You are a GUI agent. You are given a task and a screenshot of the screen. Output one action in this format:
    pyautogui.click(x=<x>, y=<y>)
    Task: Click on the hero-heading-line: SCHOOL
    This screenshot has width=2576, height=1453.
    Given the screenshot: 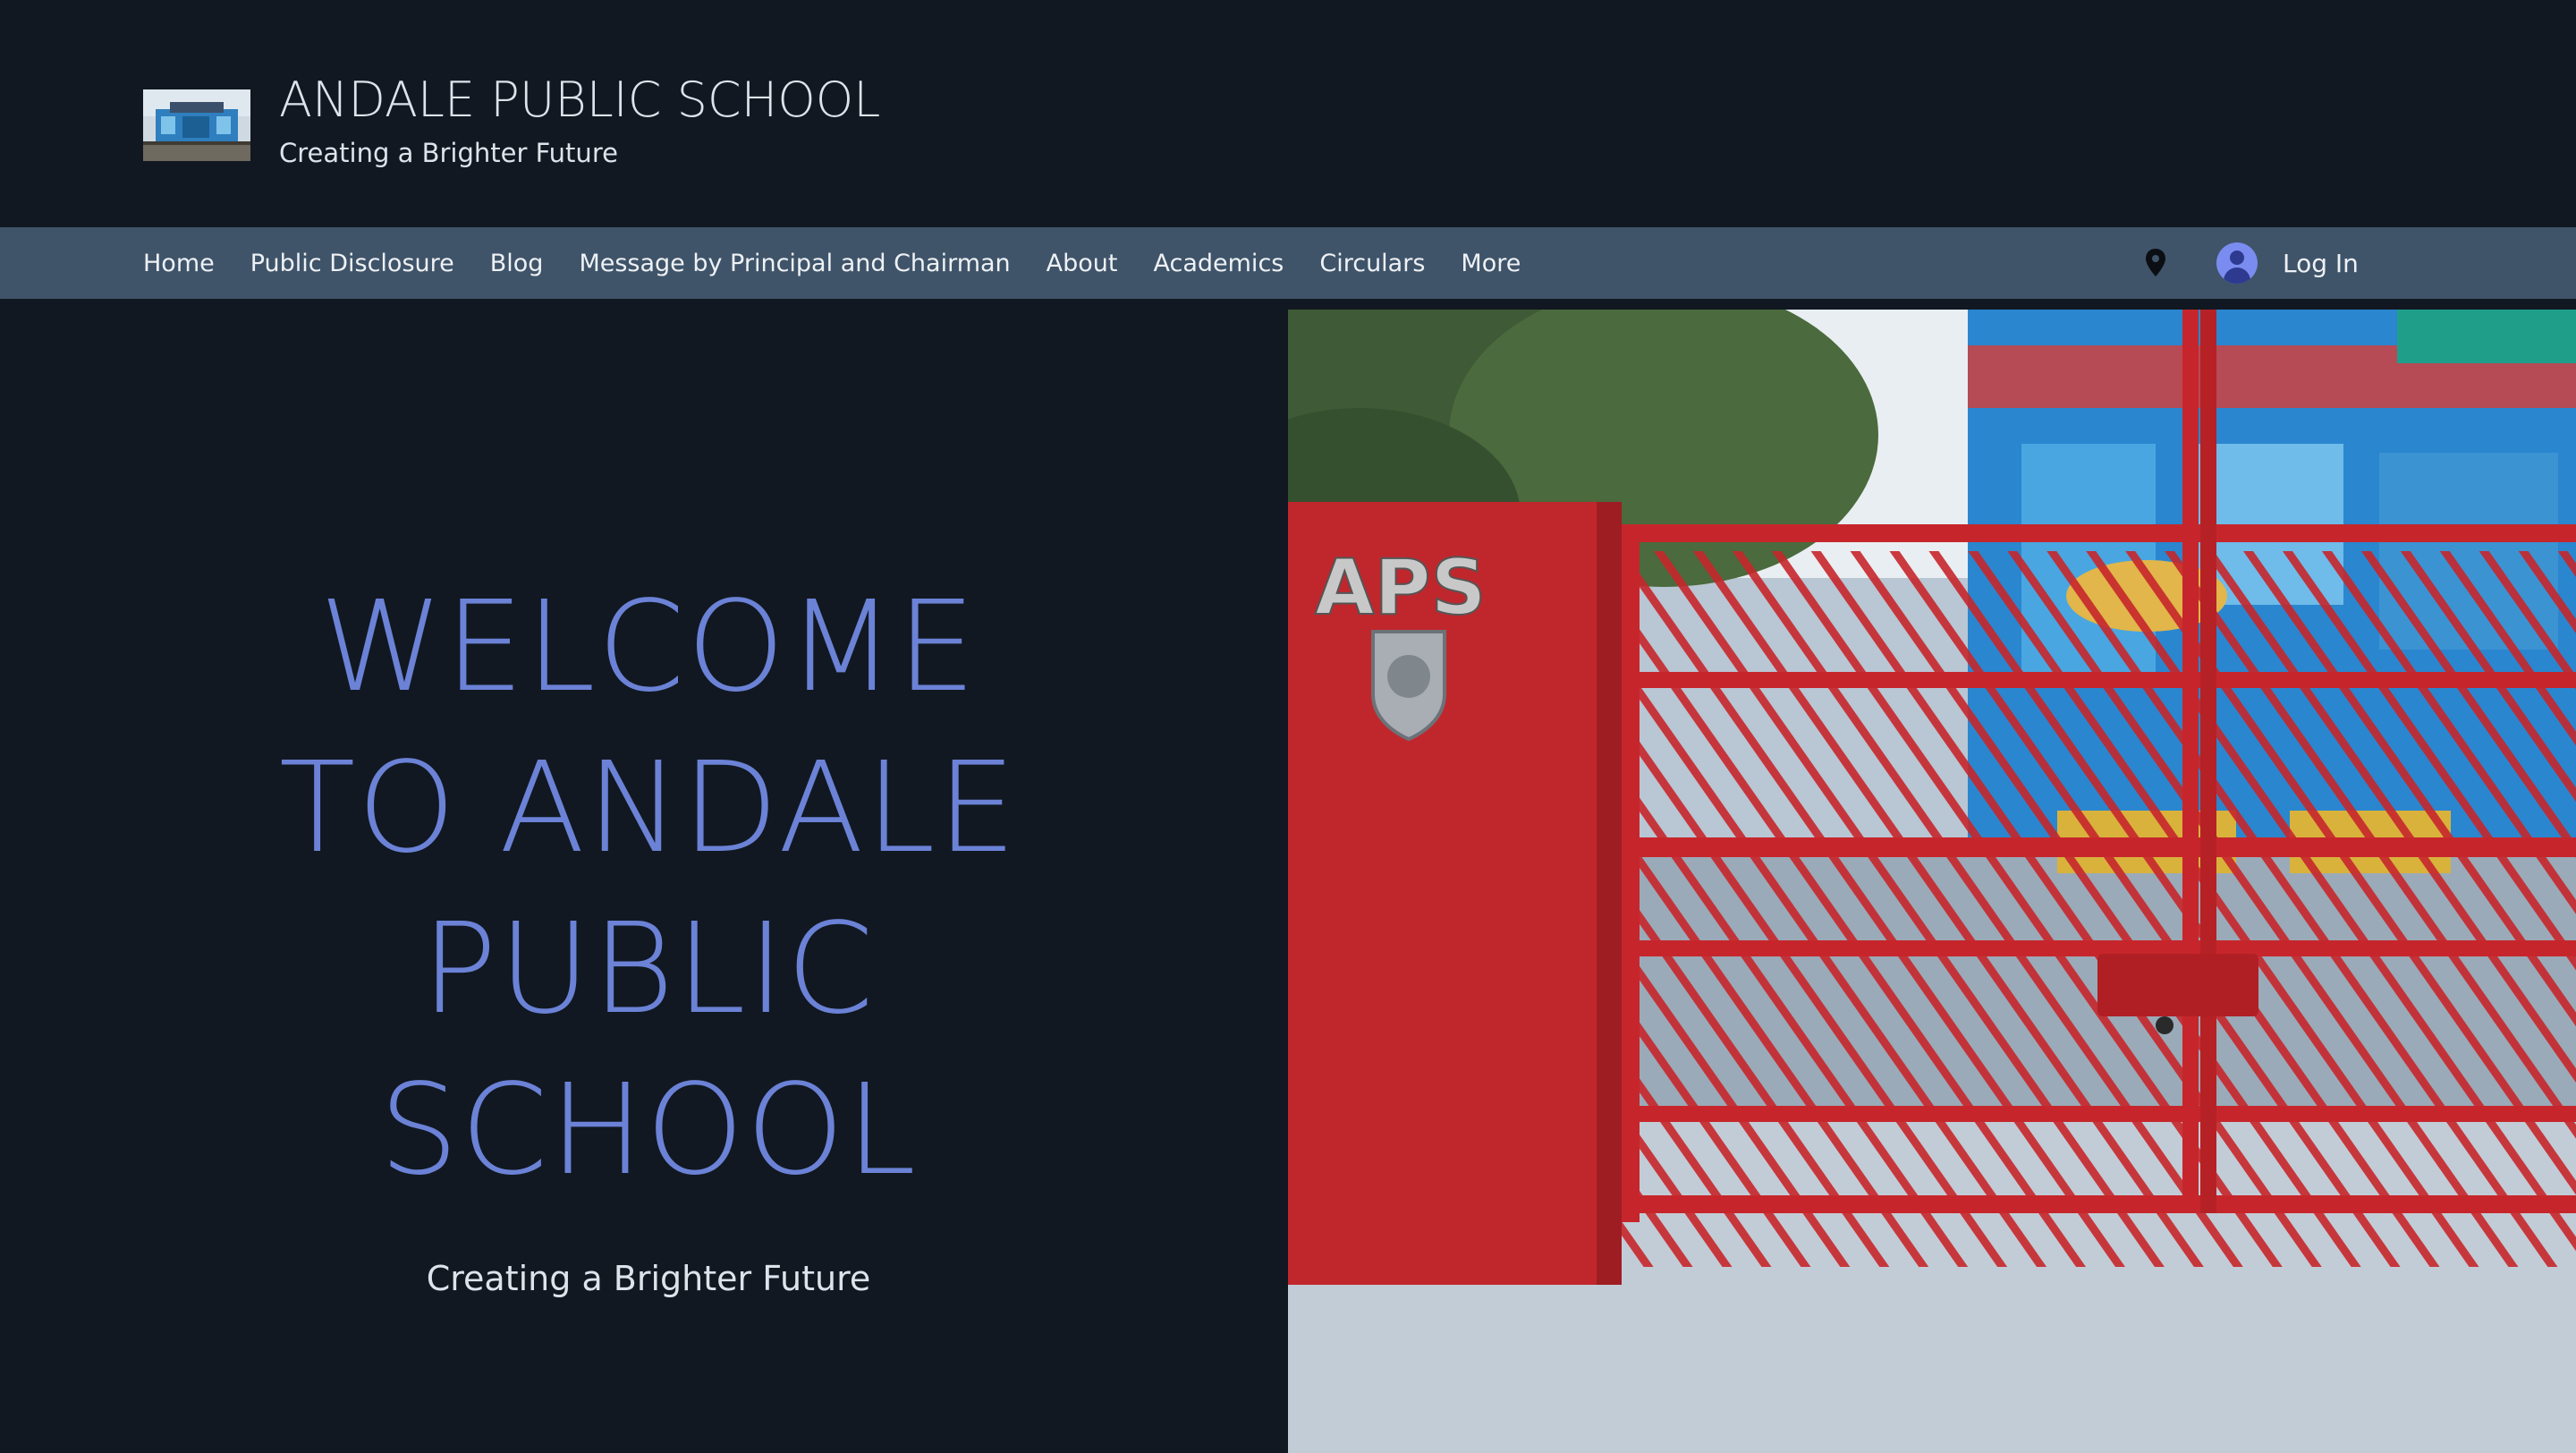 What is the action you would take?
    pyautogui.click(x=648, y=1130)
    